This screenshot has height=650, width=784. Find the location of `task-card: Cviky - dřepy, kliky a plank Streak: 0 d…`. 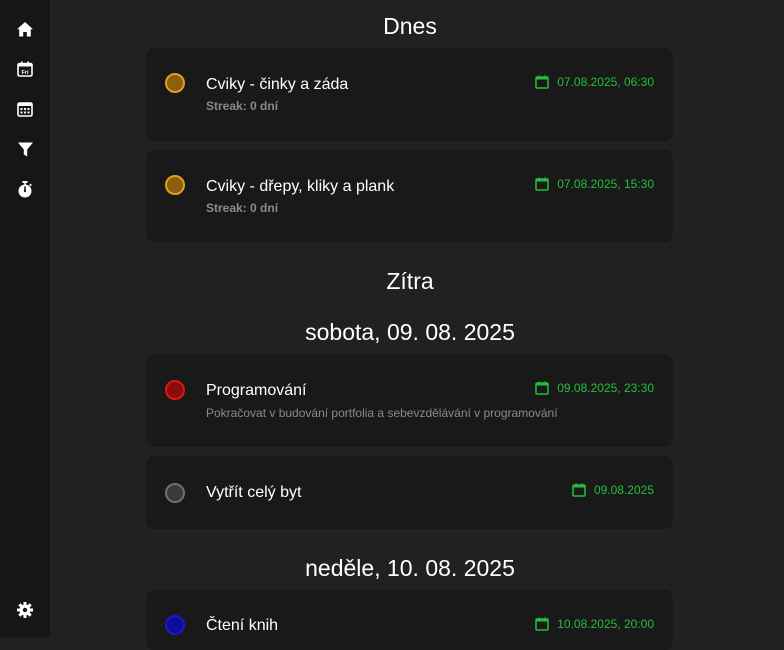

task-card: Cviky - dřepy, kliky a plank Streak: 0 d… is located at coordinates (409, 196).